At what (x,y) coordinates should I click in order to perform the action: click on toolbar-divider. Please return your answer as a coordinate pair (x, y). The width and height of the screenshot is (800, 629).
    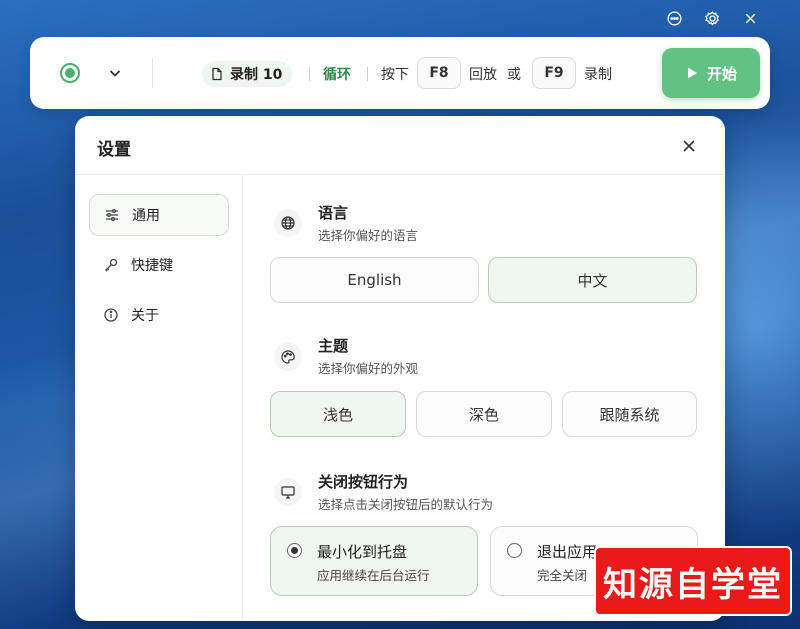
    Looking at the image, I should click on (152, 73).